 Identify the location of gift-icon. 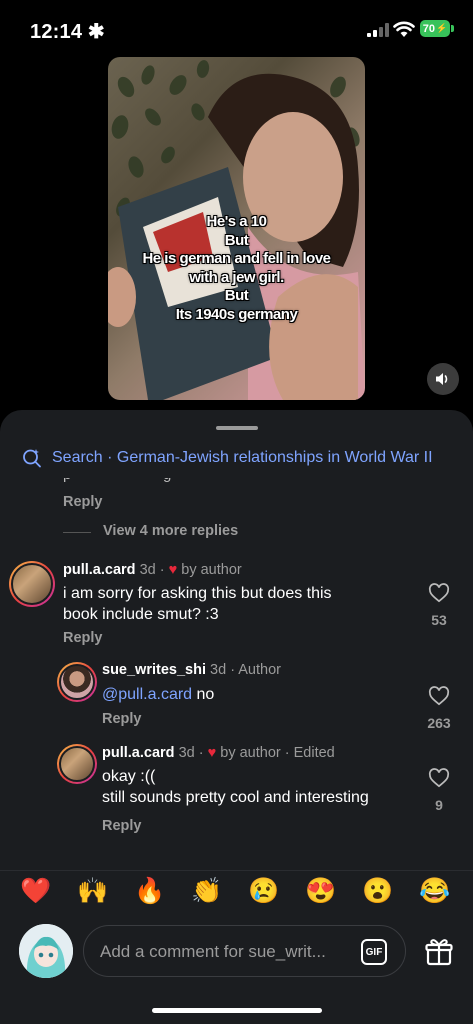
(439, 952).